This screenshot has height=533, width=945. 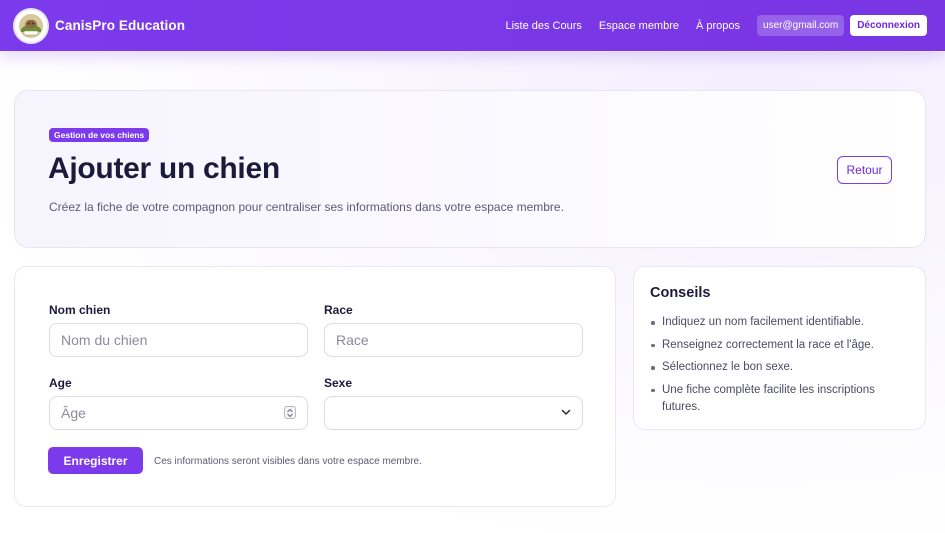 I want to click on brand-name: CanisPro Education, so click(x=120, y=25).